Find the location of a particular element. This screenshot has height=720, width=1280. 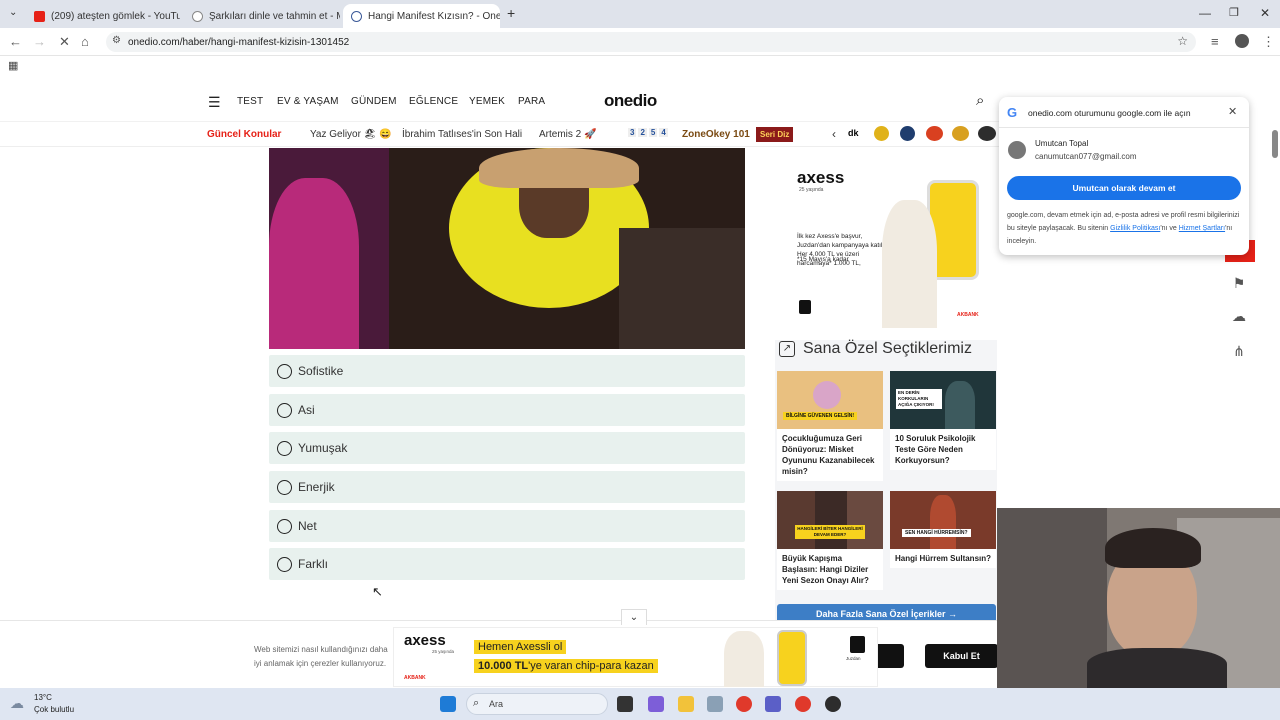

bookmark-star-icon: ☆ is located at coordinates (1182, 41).